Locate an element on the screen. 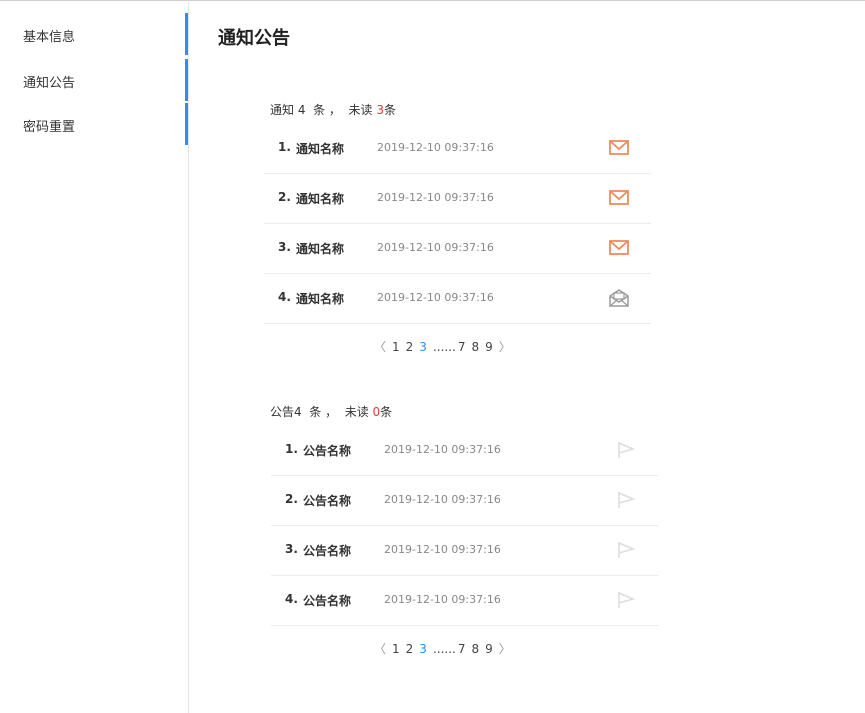 This screenshot has width=865, height=713. notice-pagination: 〈 1 2 3...... 7 8 9 〉 is located at coordinates (445, 346).